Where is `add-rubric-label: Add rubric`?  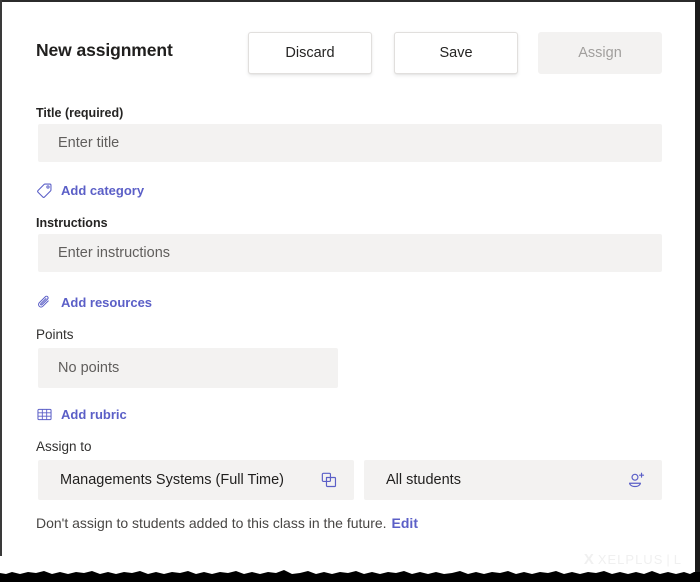 add-rubric-label: Add rubric is located at coordinates (94, 414).